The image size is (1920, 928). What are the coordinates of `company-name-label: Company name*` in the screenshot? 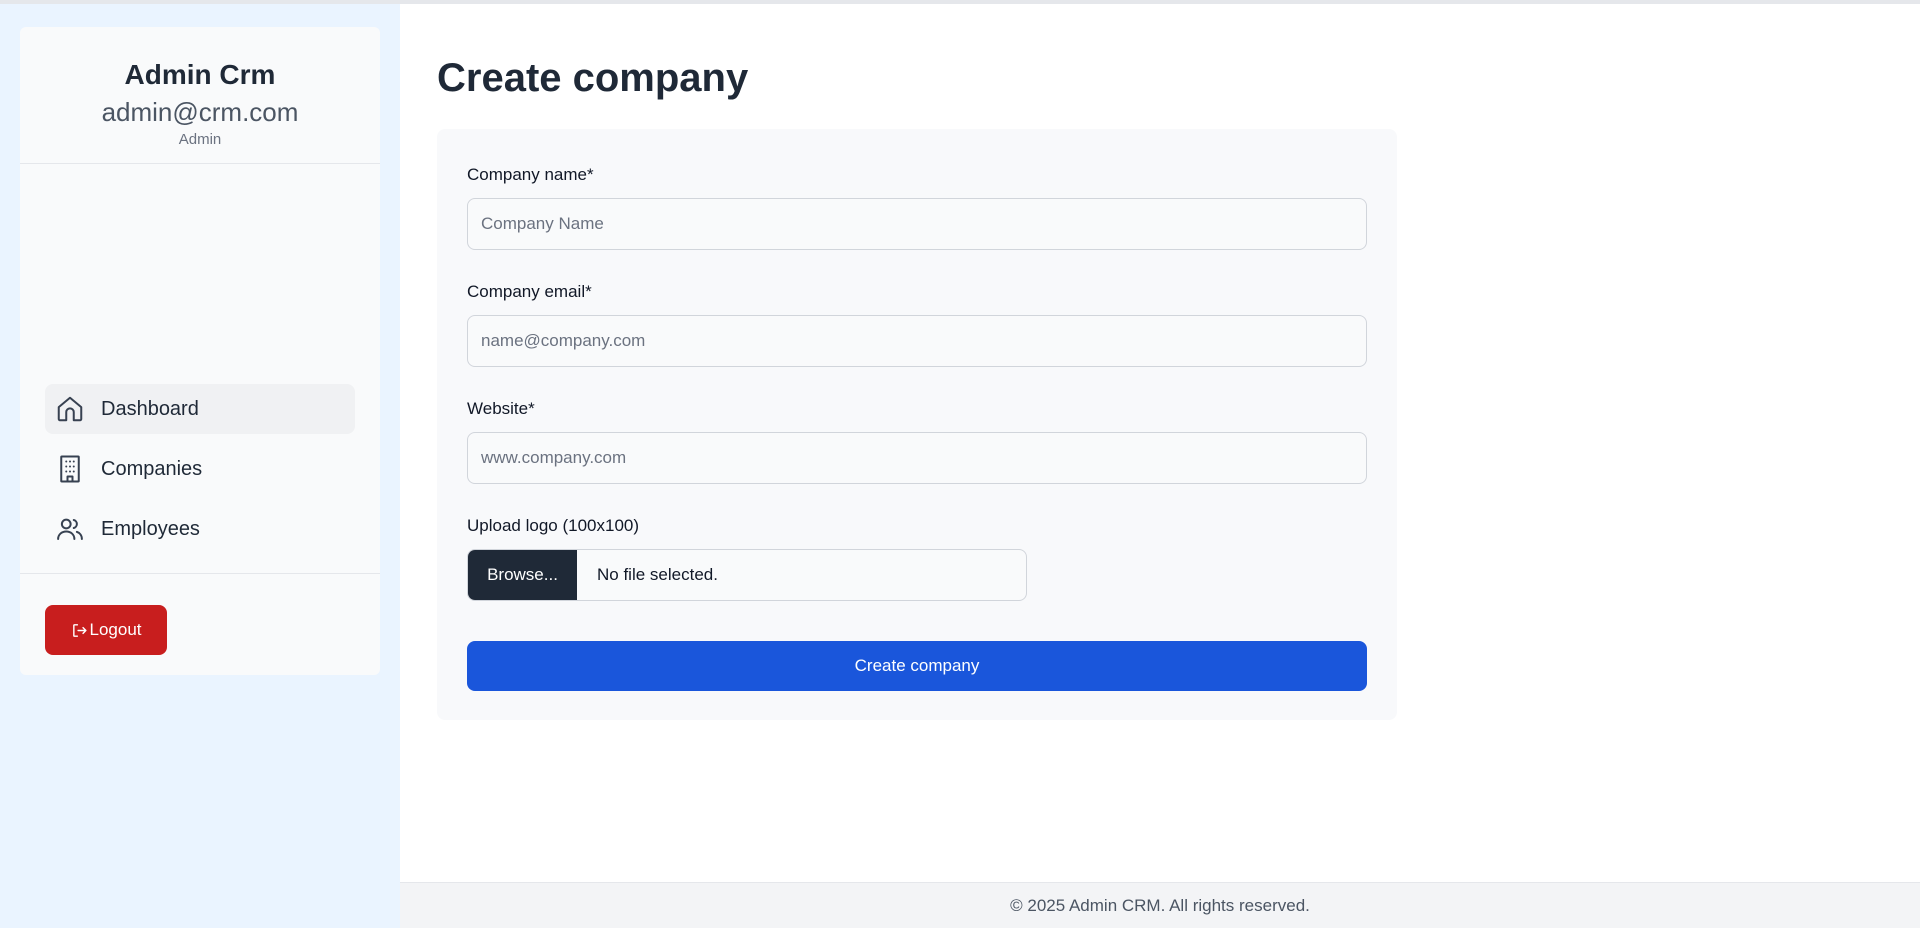 It's located at (530, 174).